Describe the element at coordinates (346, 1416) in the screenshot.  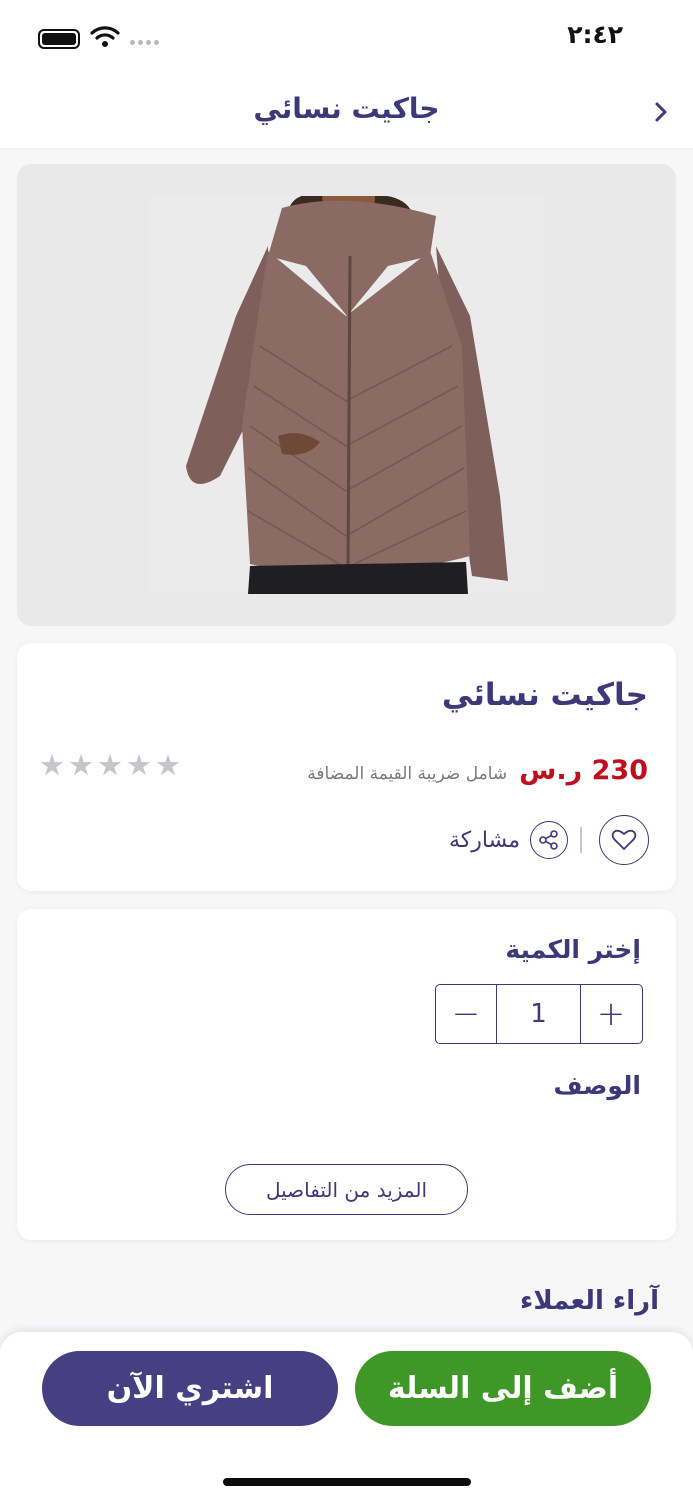
I see `bottom-action-bar: اشتري الآن أضف إلى السلة` at that location.